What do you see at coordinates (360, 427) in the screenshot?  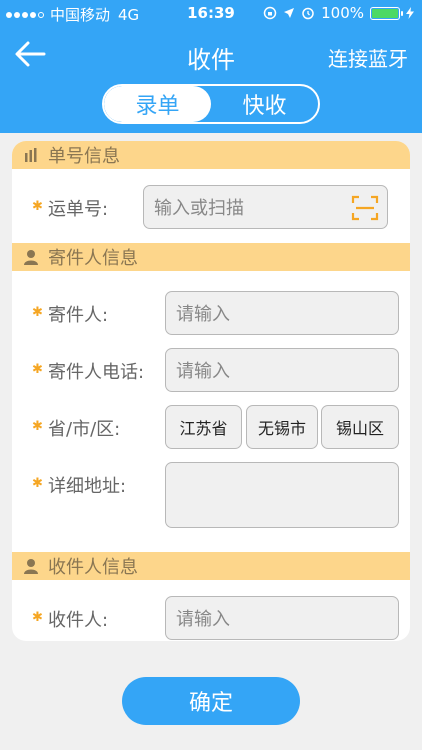 I see `district-select: 锡山区` at bounding box center [360, 427].